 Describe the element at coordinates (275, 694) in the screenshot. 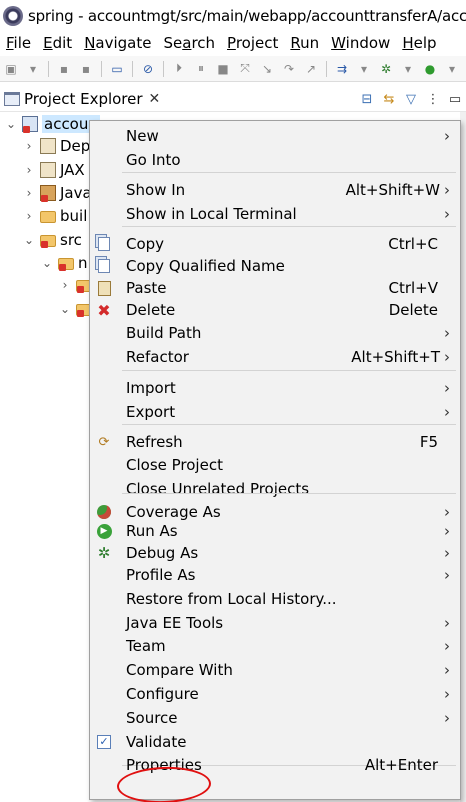

I see `menu-item-configure: Configure ›` at that location.